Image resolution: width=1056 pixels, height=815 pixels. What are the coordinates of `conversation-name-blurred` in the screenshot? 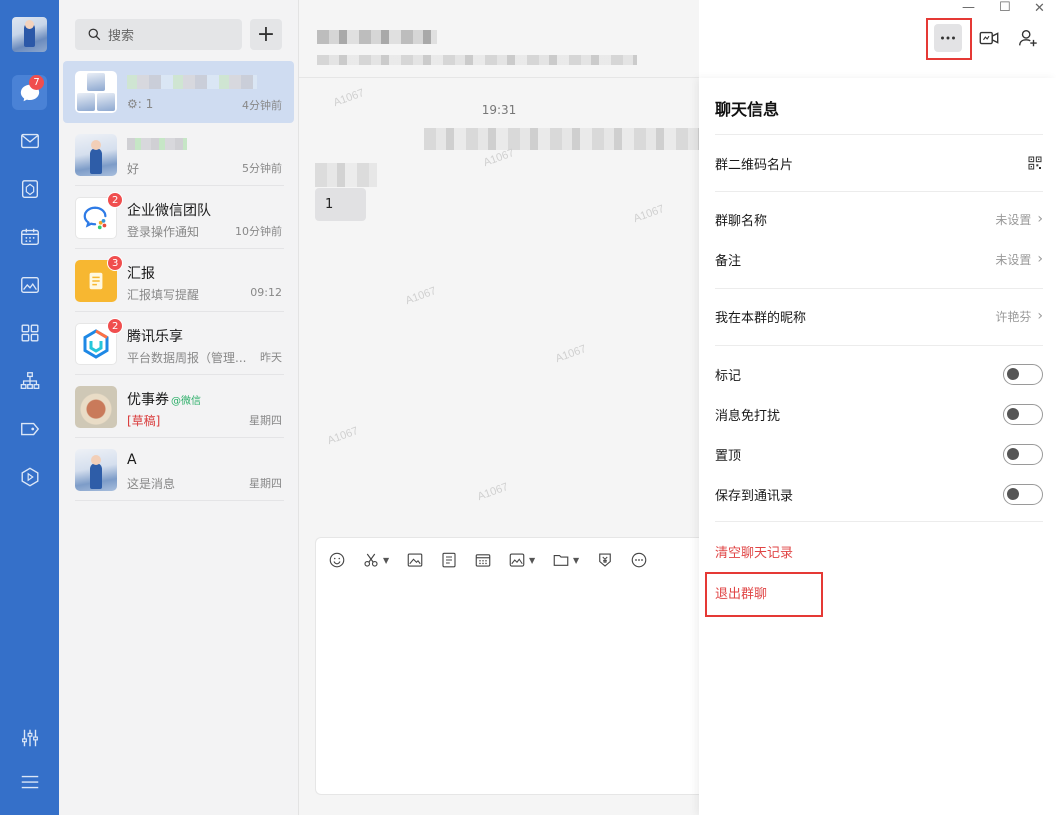 It's located at (157, 144).